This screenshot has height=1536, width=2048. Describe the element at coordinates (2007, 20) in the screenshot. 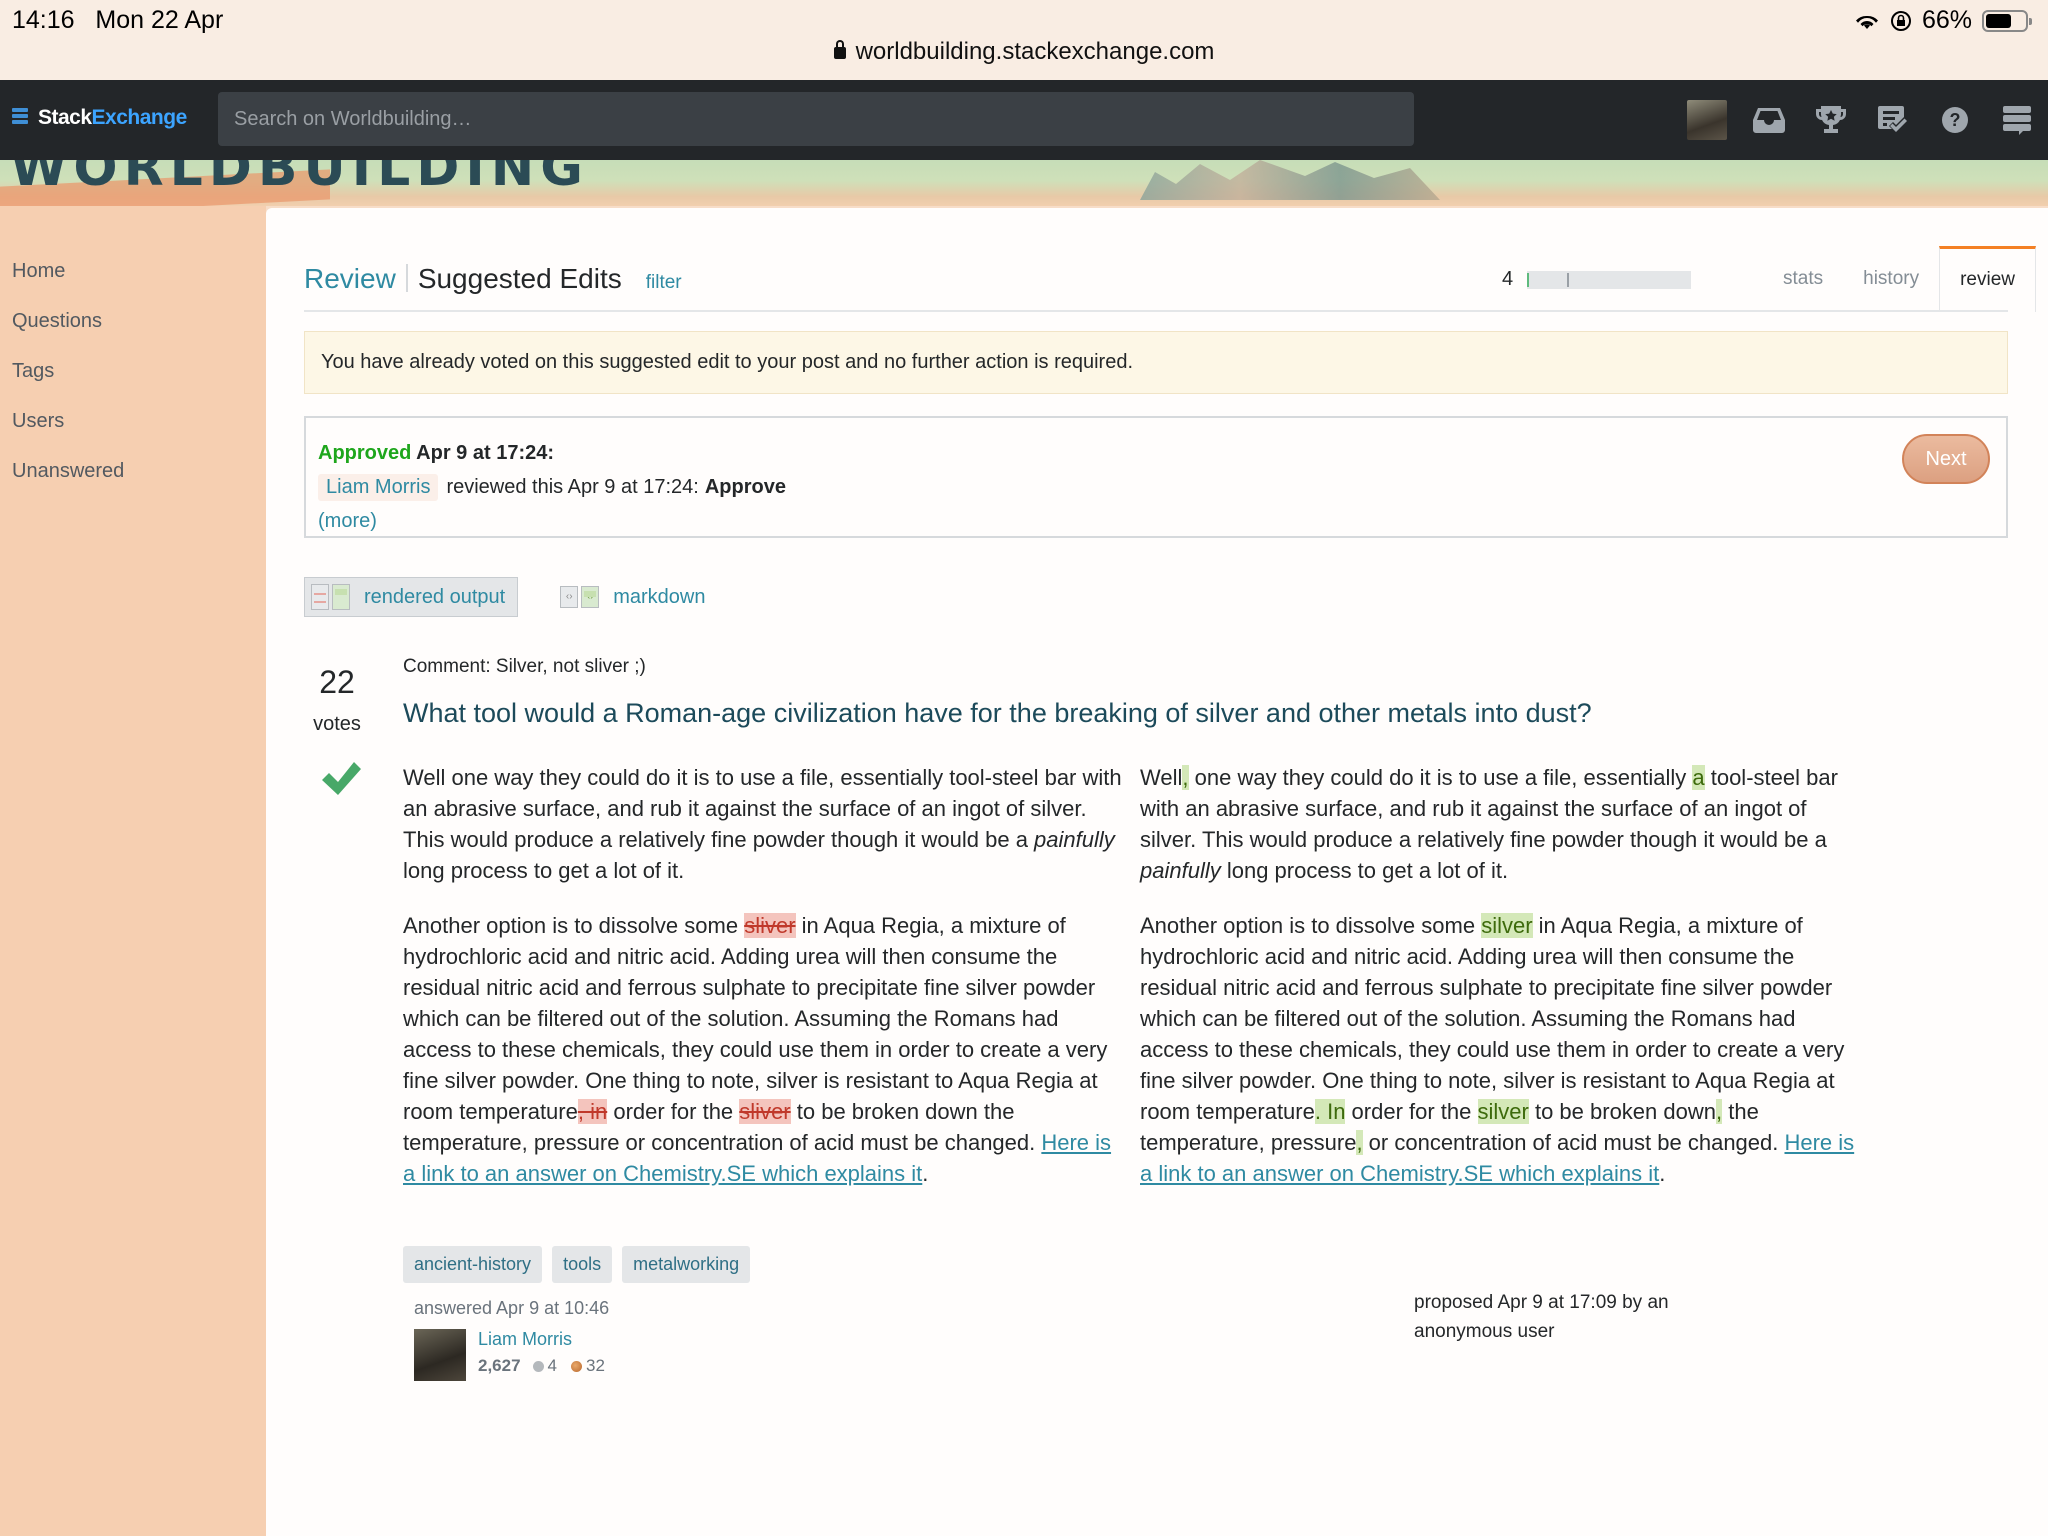

I see `battery-icon` at that location.